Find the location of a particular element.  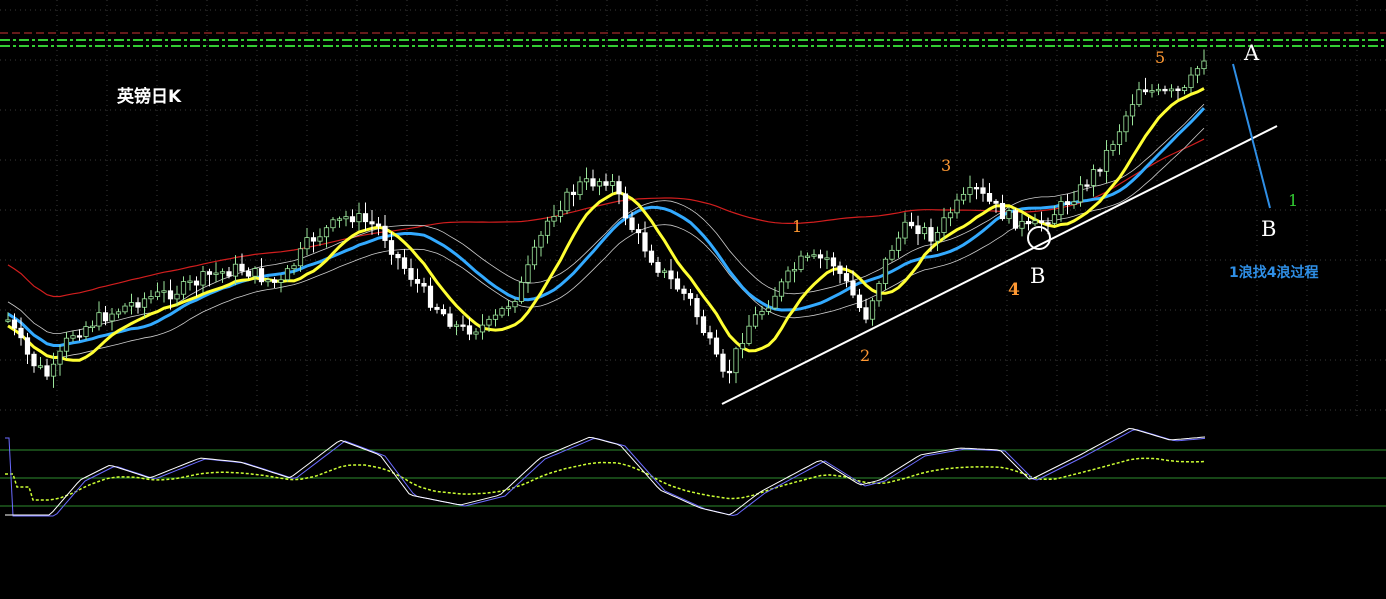

wave-label-3: 3 is located at coordinates (946, 165).